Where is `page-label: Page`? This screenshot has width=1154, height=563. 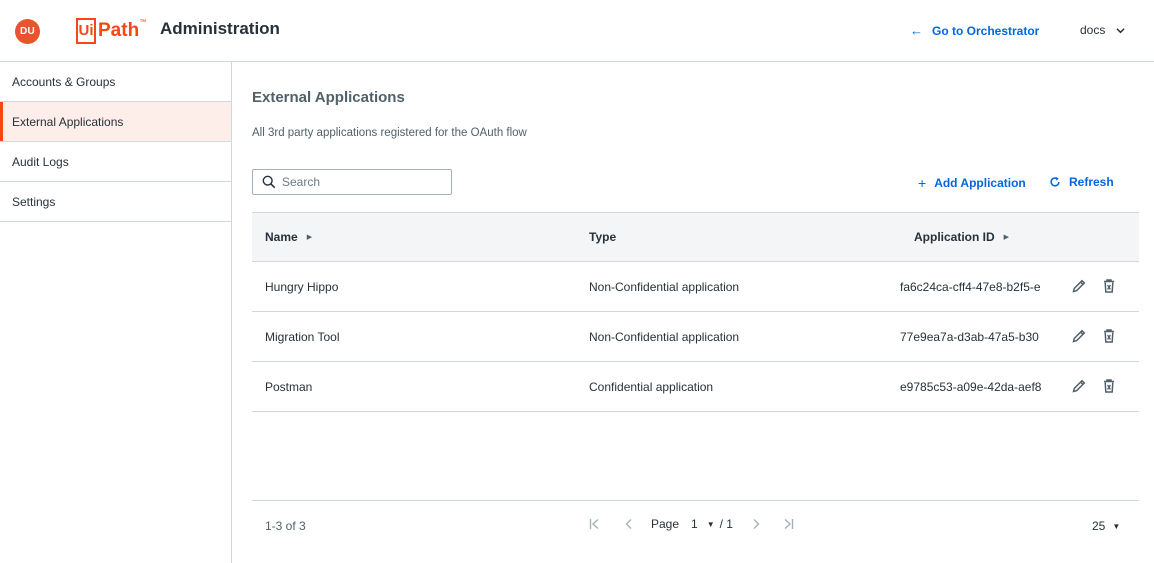 page-label: Page is located at coordinates (665, 524).